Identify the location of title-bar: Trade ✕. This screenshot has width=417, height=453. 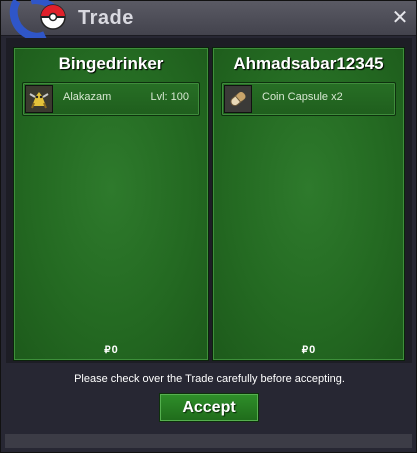
(208, 20).